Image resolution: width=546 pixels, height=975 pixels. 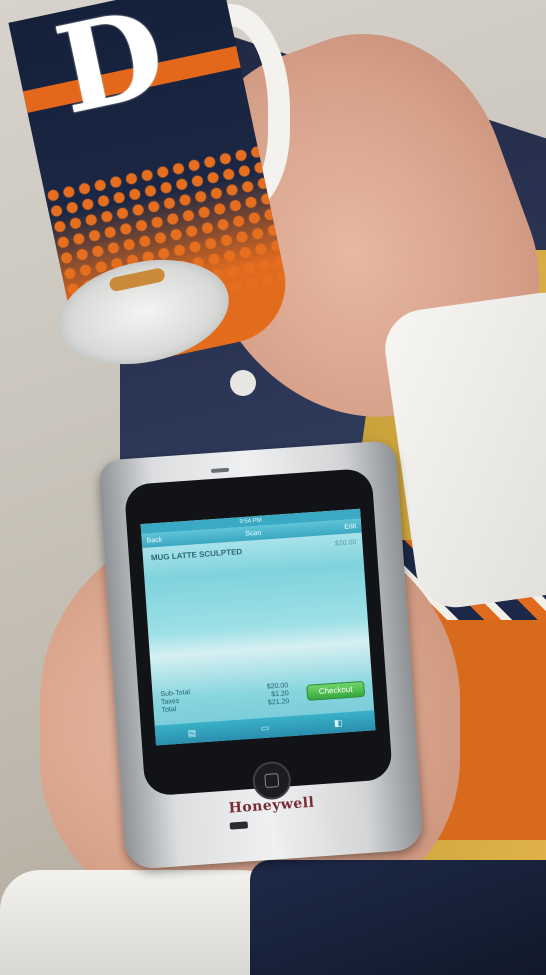 I want to click on tab-bar: ▤ ▭ ◧, so click(x=265, y=728).